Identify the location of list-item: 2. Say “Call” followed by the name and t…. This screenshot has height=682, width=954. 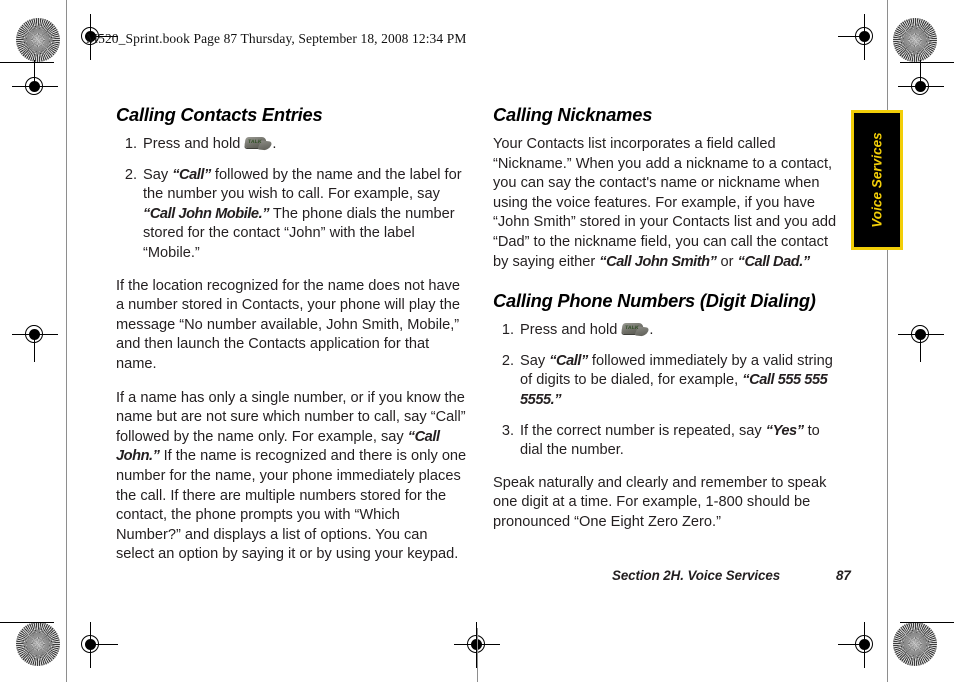
(292, 215).